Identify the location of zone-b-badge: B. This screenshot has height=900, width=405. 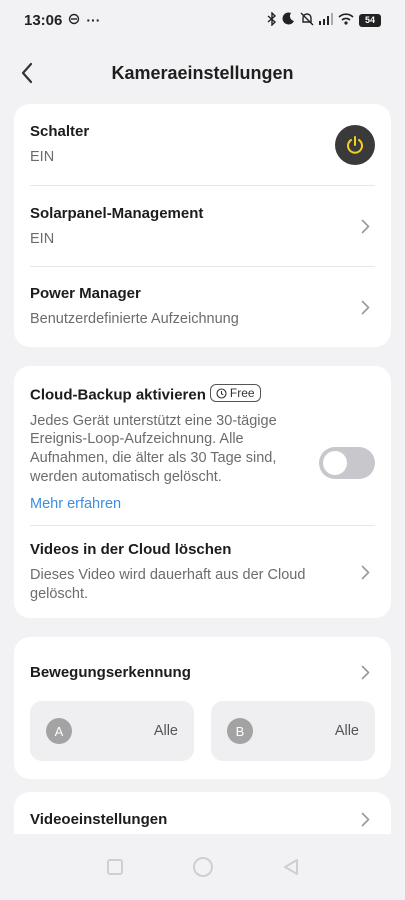
(240, 731).